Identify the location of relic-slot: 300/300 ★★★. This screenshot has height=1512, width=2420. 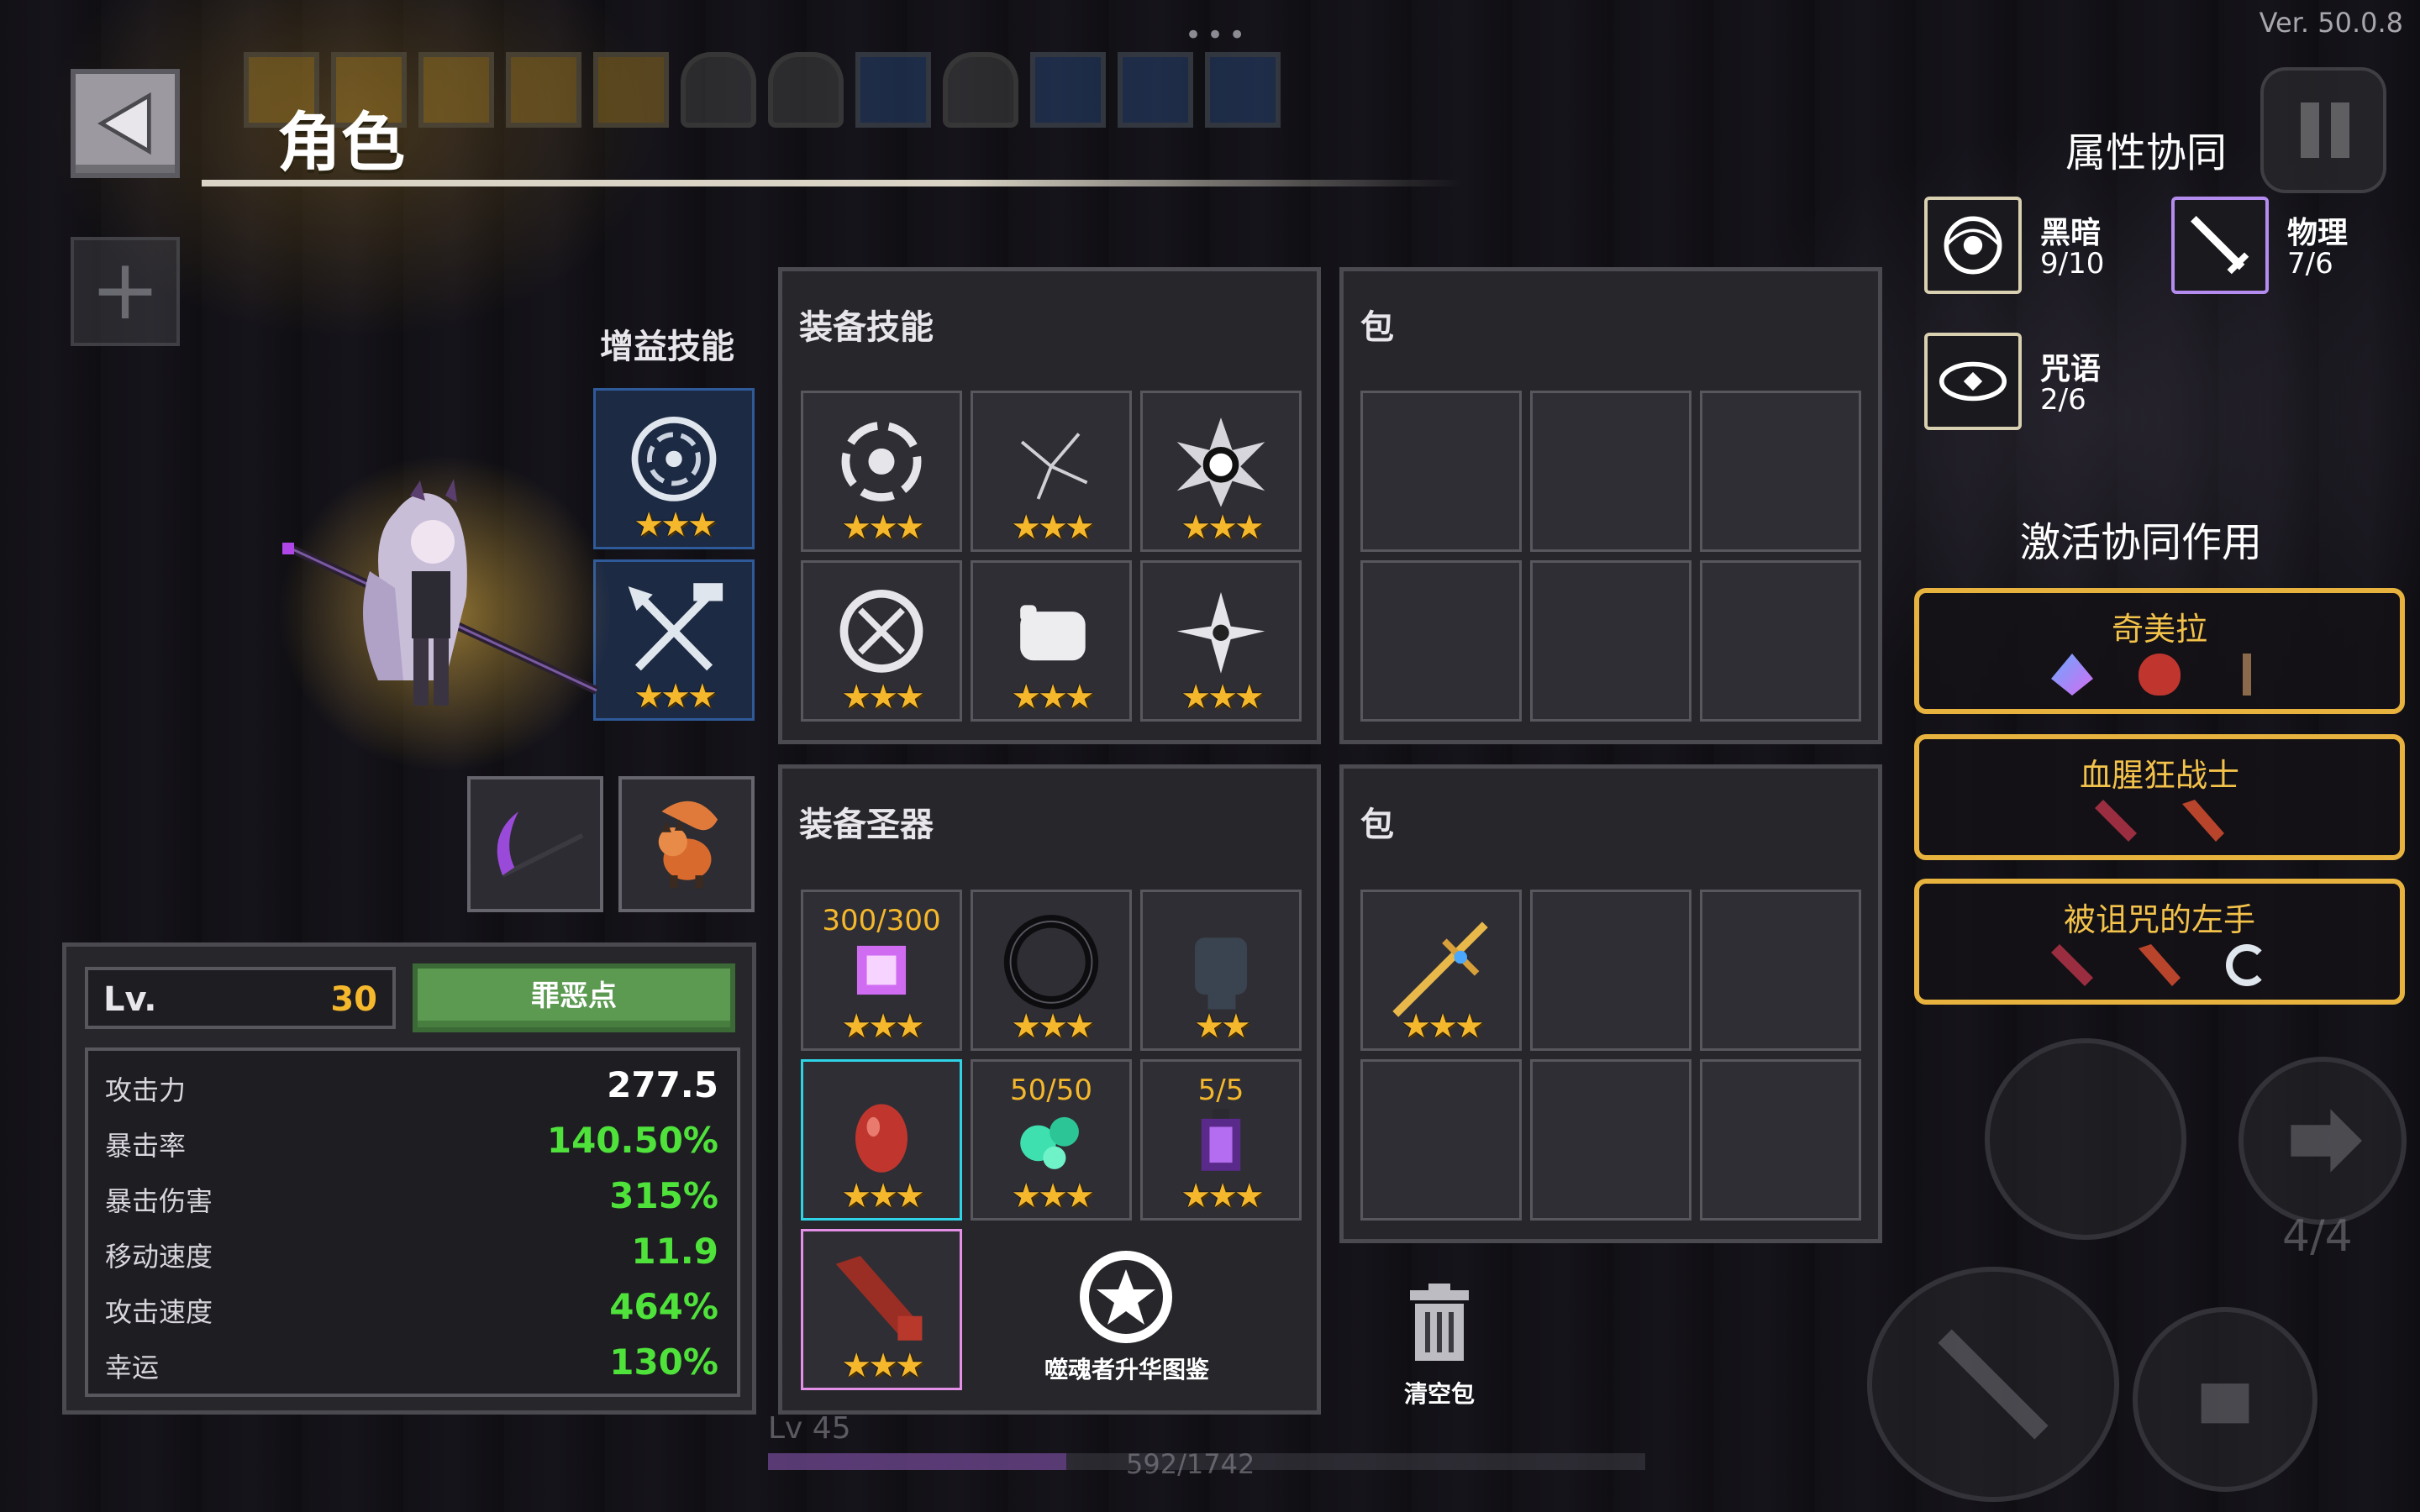
(881, 970).